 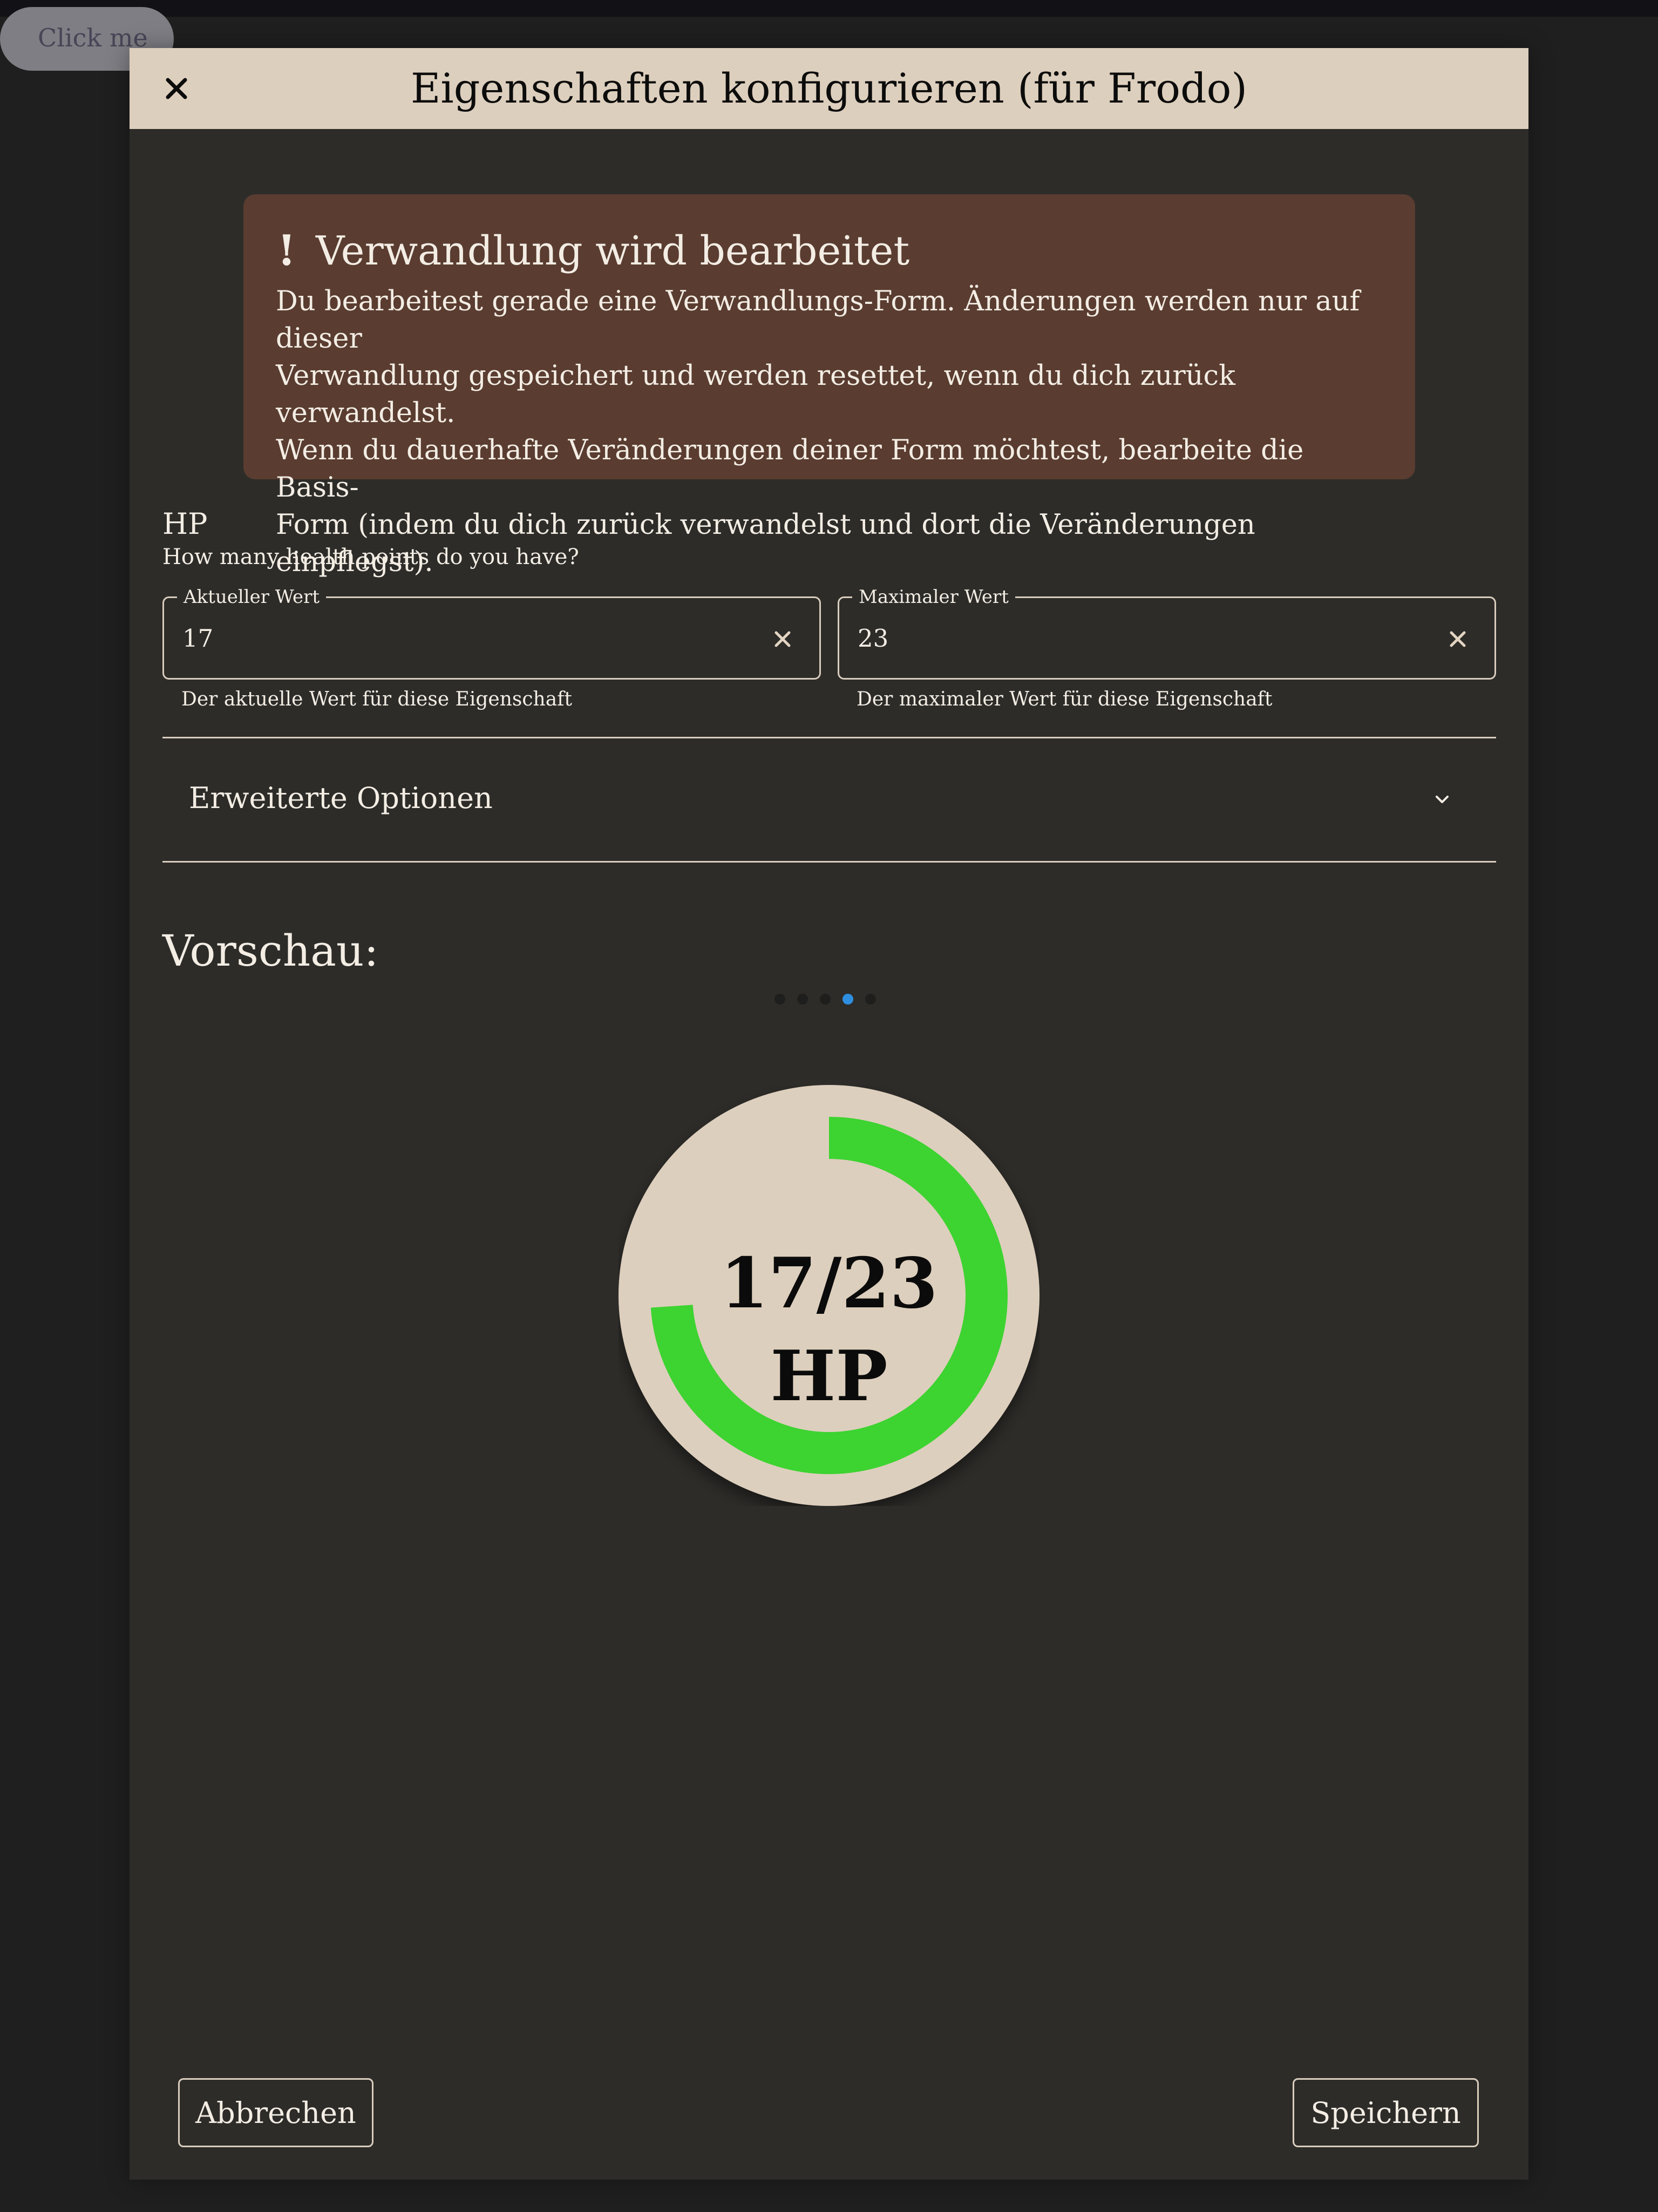 What do you see at coordinates (376, 699) in the screenshot?
I see `current-value-helper: Der aktuelle Wert für diese Eigenschaft` at bounding box center [376, 699].